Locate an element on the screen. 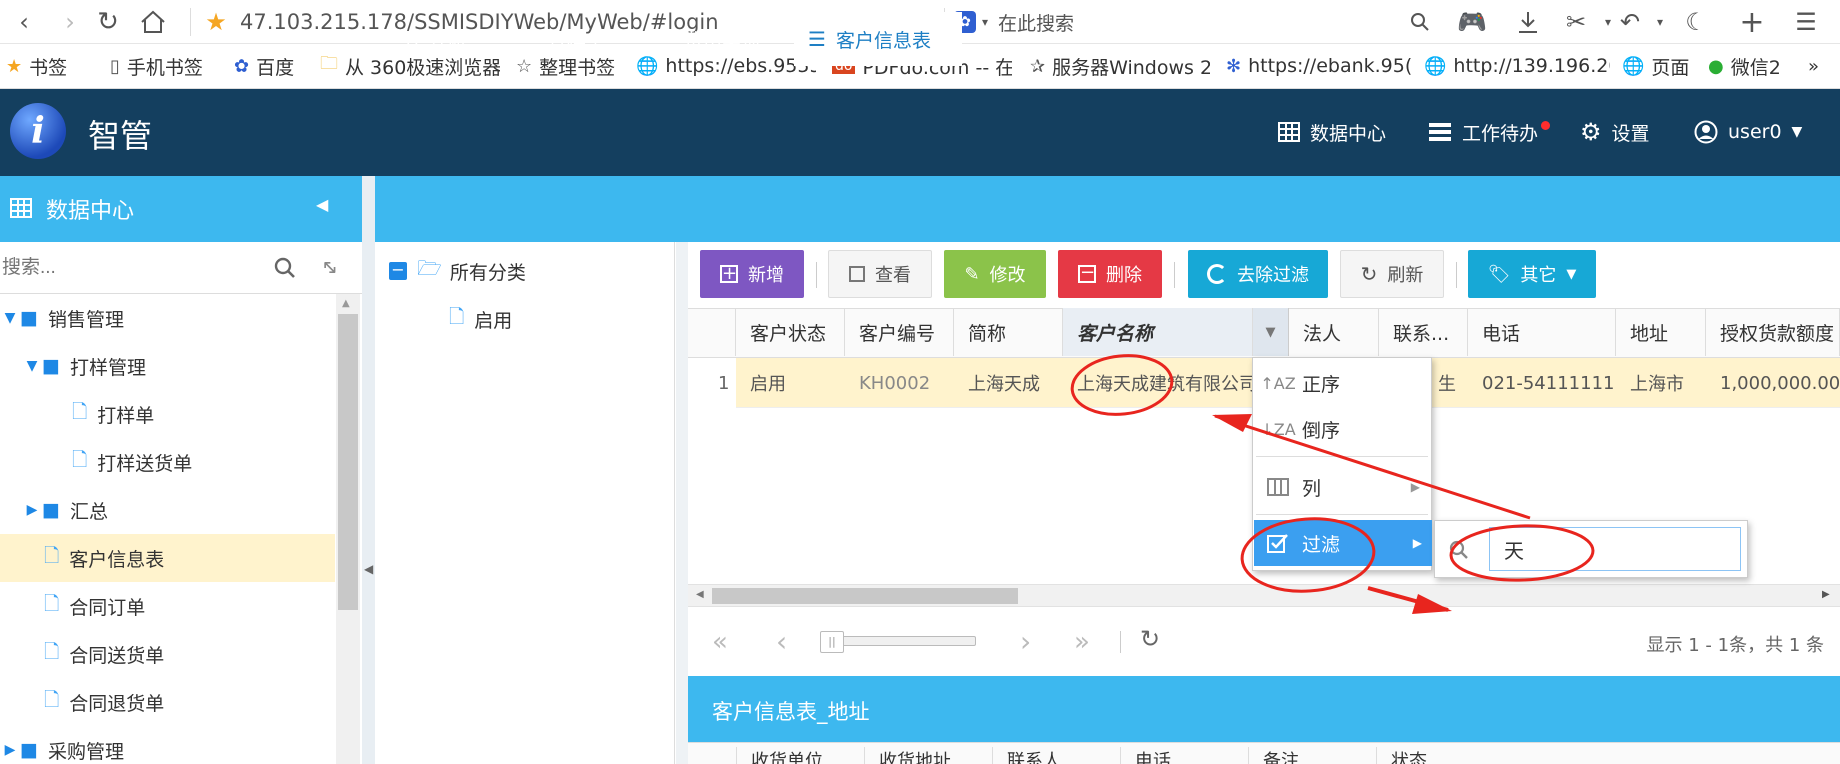  annotation-overlay is located at coordinates (1332, 484).